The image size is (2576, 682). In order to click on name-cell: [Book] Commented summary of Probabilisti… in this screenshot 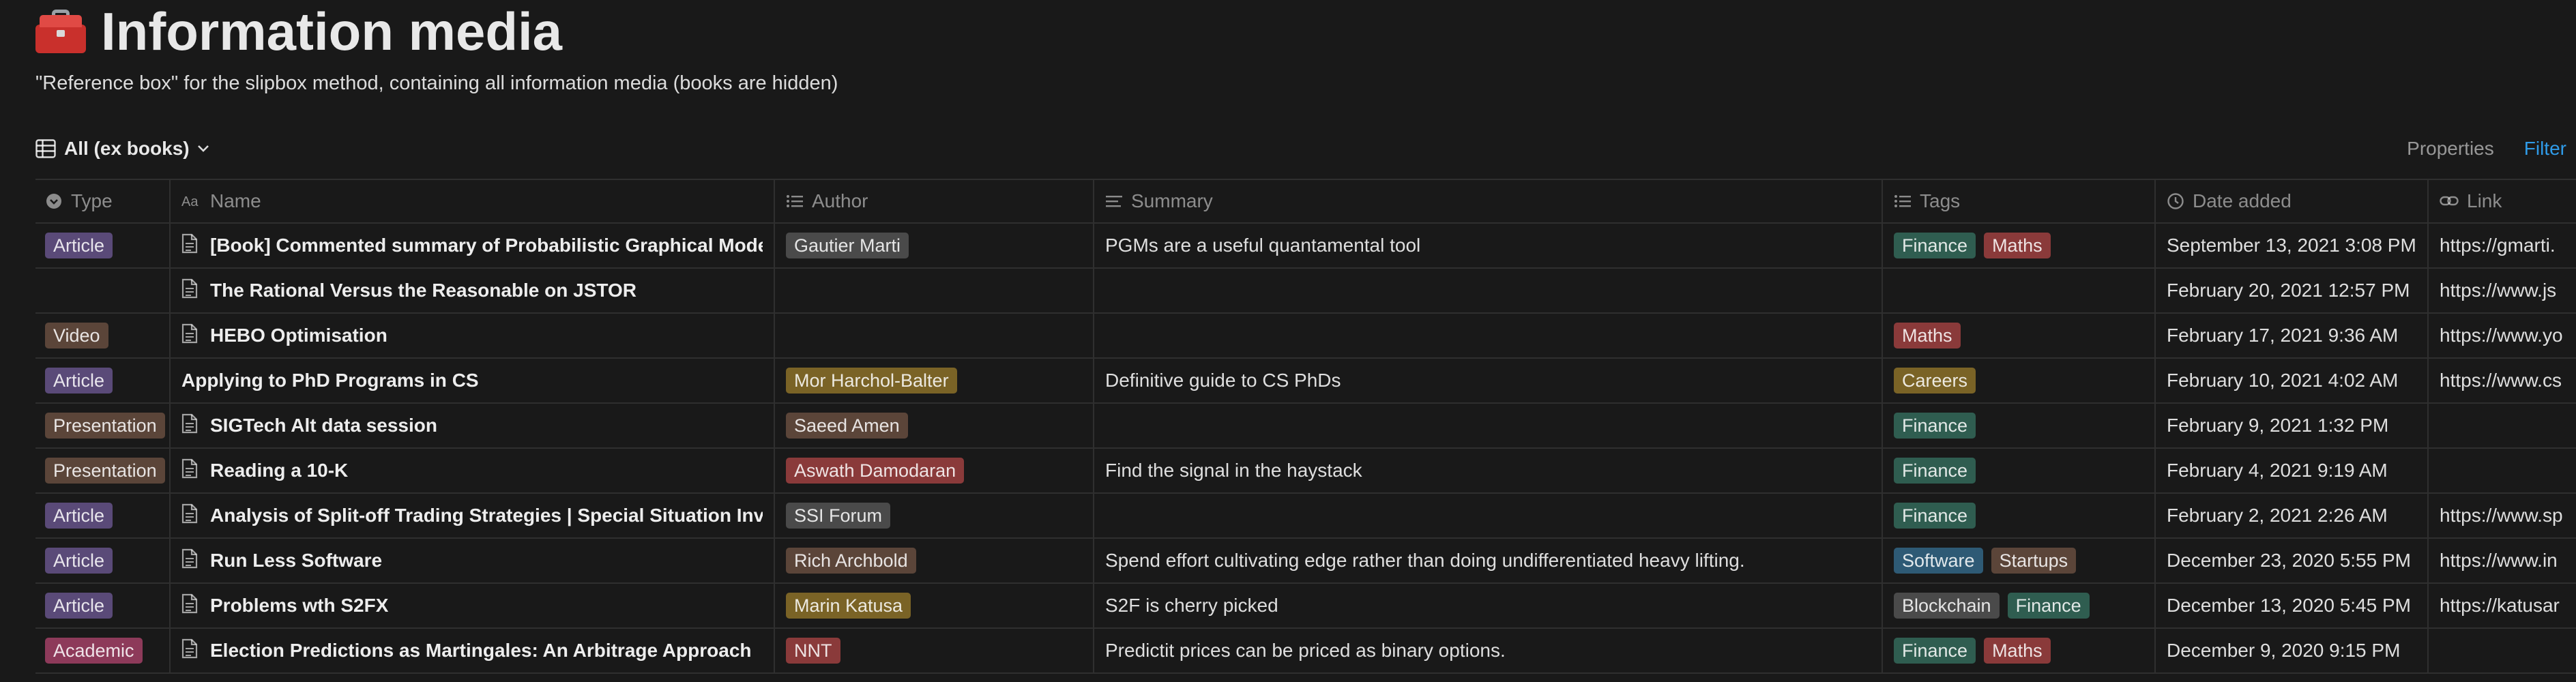, I will do `click(473, 246)`.